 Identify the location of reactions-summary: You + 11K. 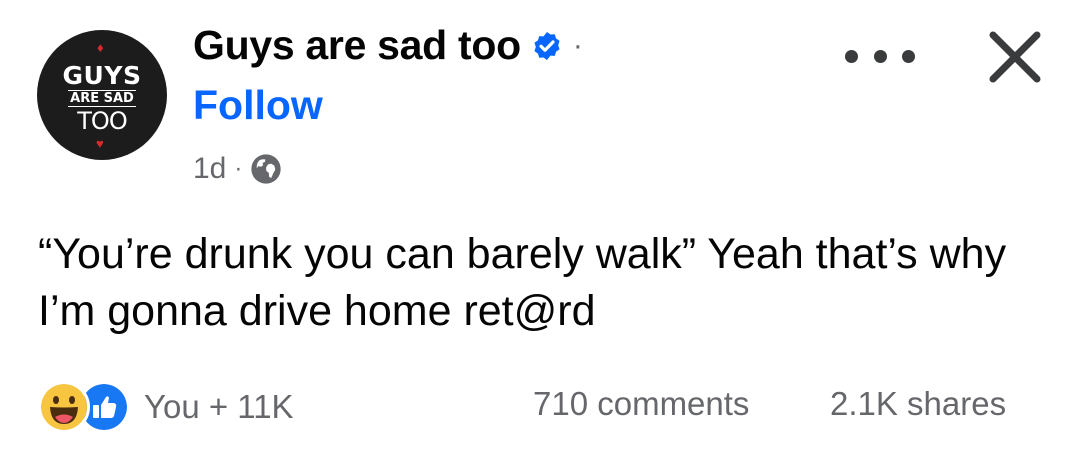
(166, 407).